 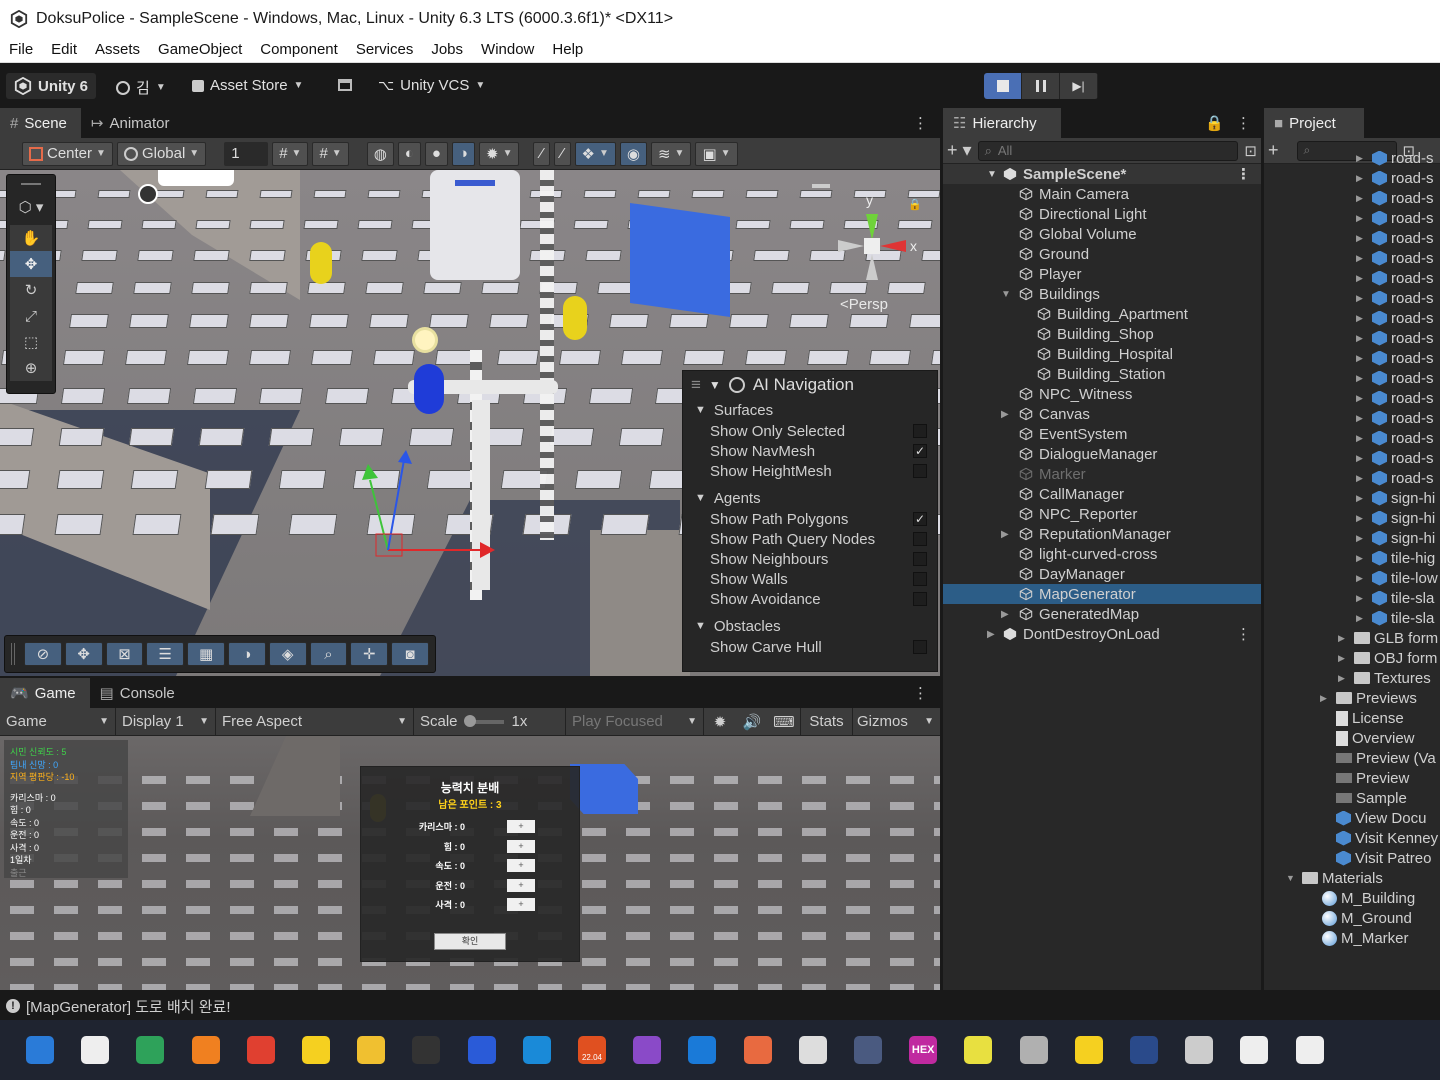 I want to click on project-item: Visit Kenney, so click(x=1352, y=838).